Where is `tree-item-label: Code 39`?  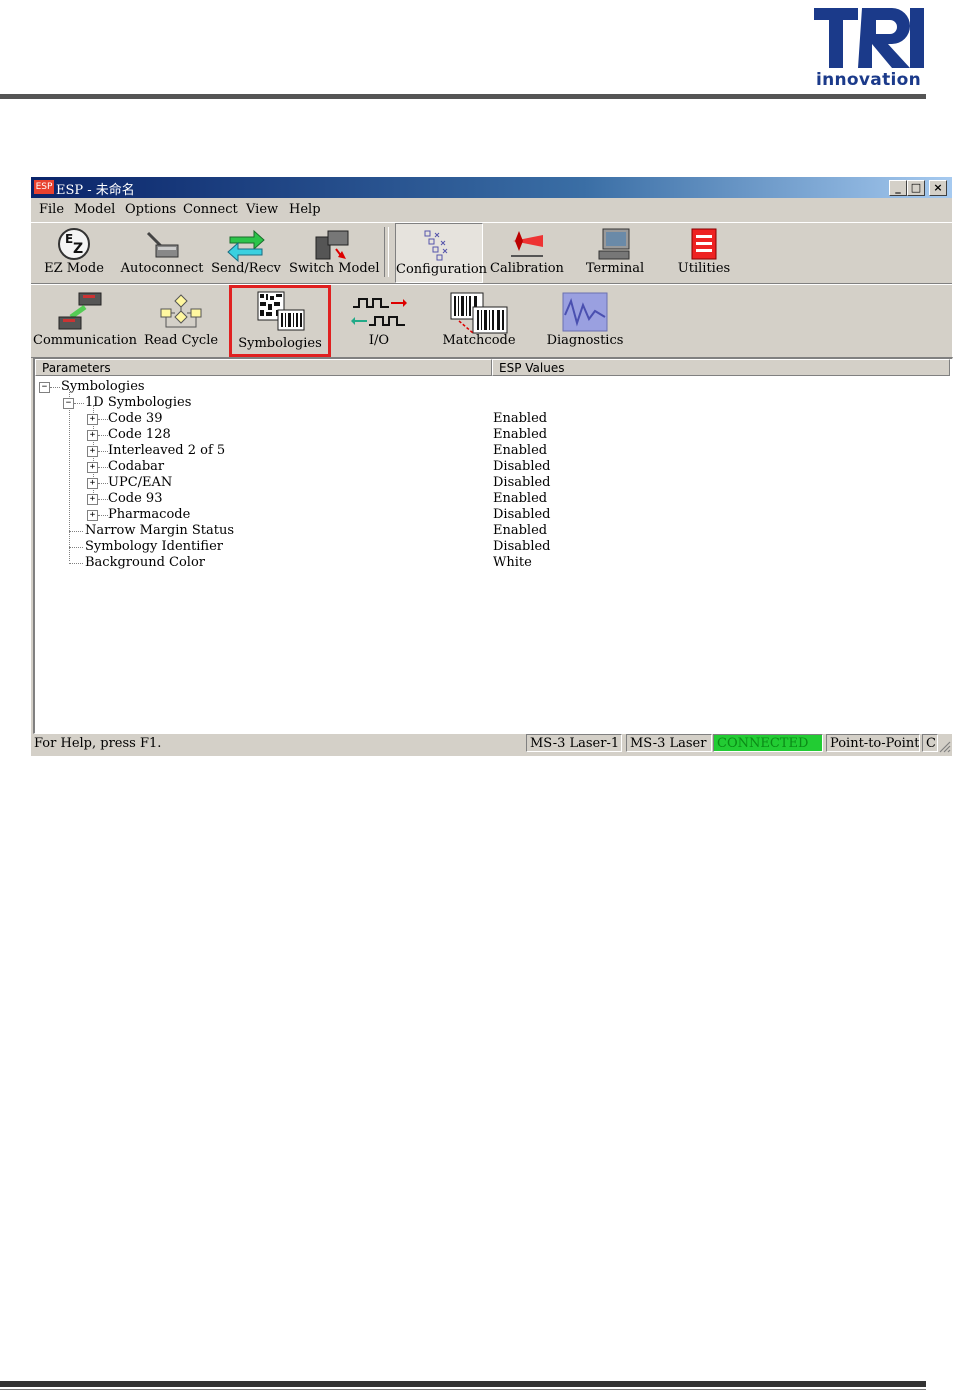
tree-item-label: Code 39 is located at coordinates (135, 418).